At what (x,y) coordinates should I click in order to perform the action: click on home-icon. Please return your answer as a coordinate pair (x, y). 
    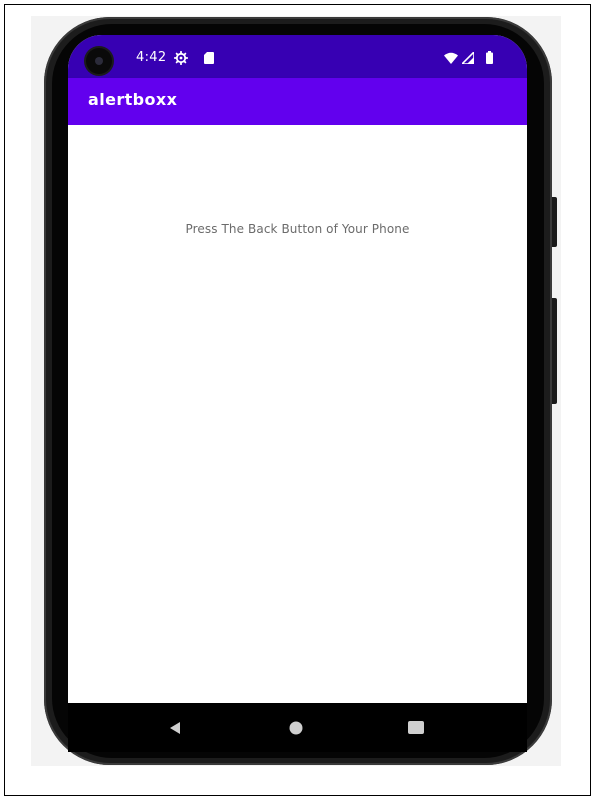
    Looking at the image, I should click on (296, 728).